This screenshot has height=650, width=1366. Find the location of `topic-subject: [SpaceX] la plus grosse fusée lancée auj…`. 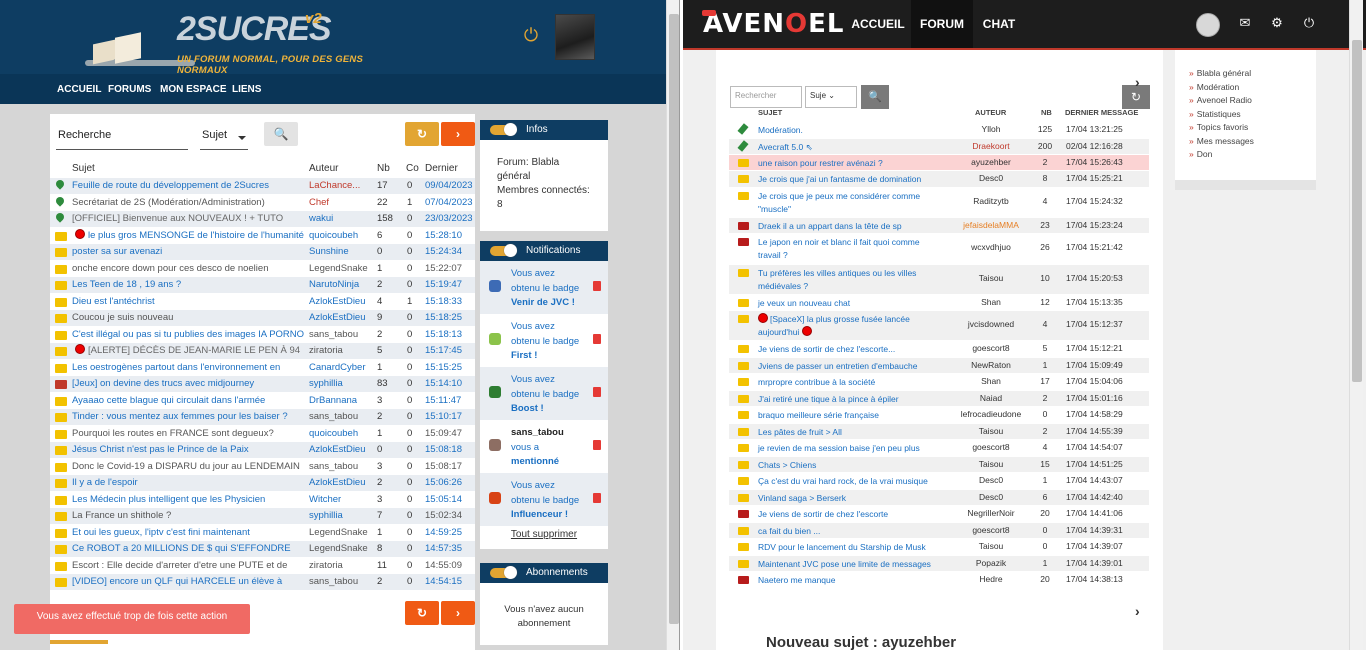

topic-subject: [SpaceX] la plus grosse fusée lancée auj… is located at coordinates (845, 326).